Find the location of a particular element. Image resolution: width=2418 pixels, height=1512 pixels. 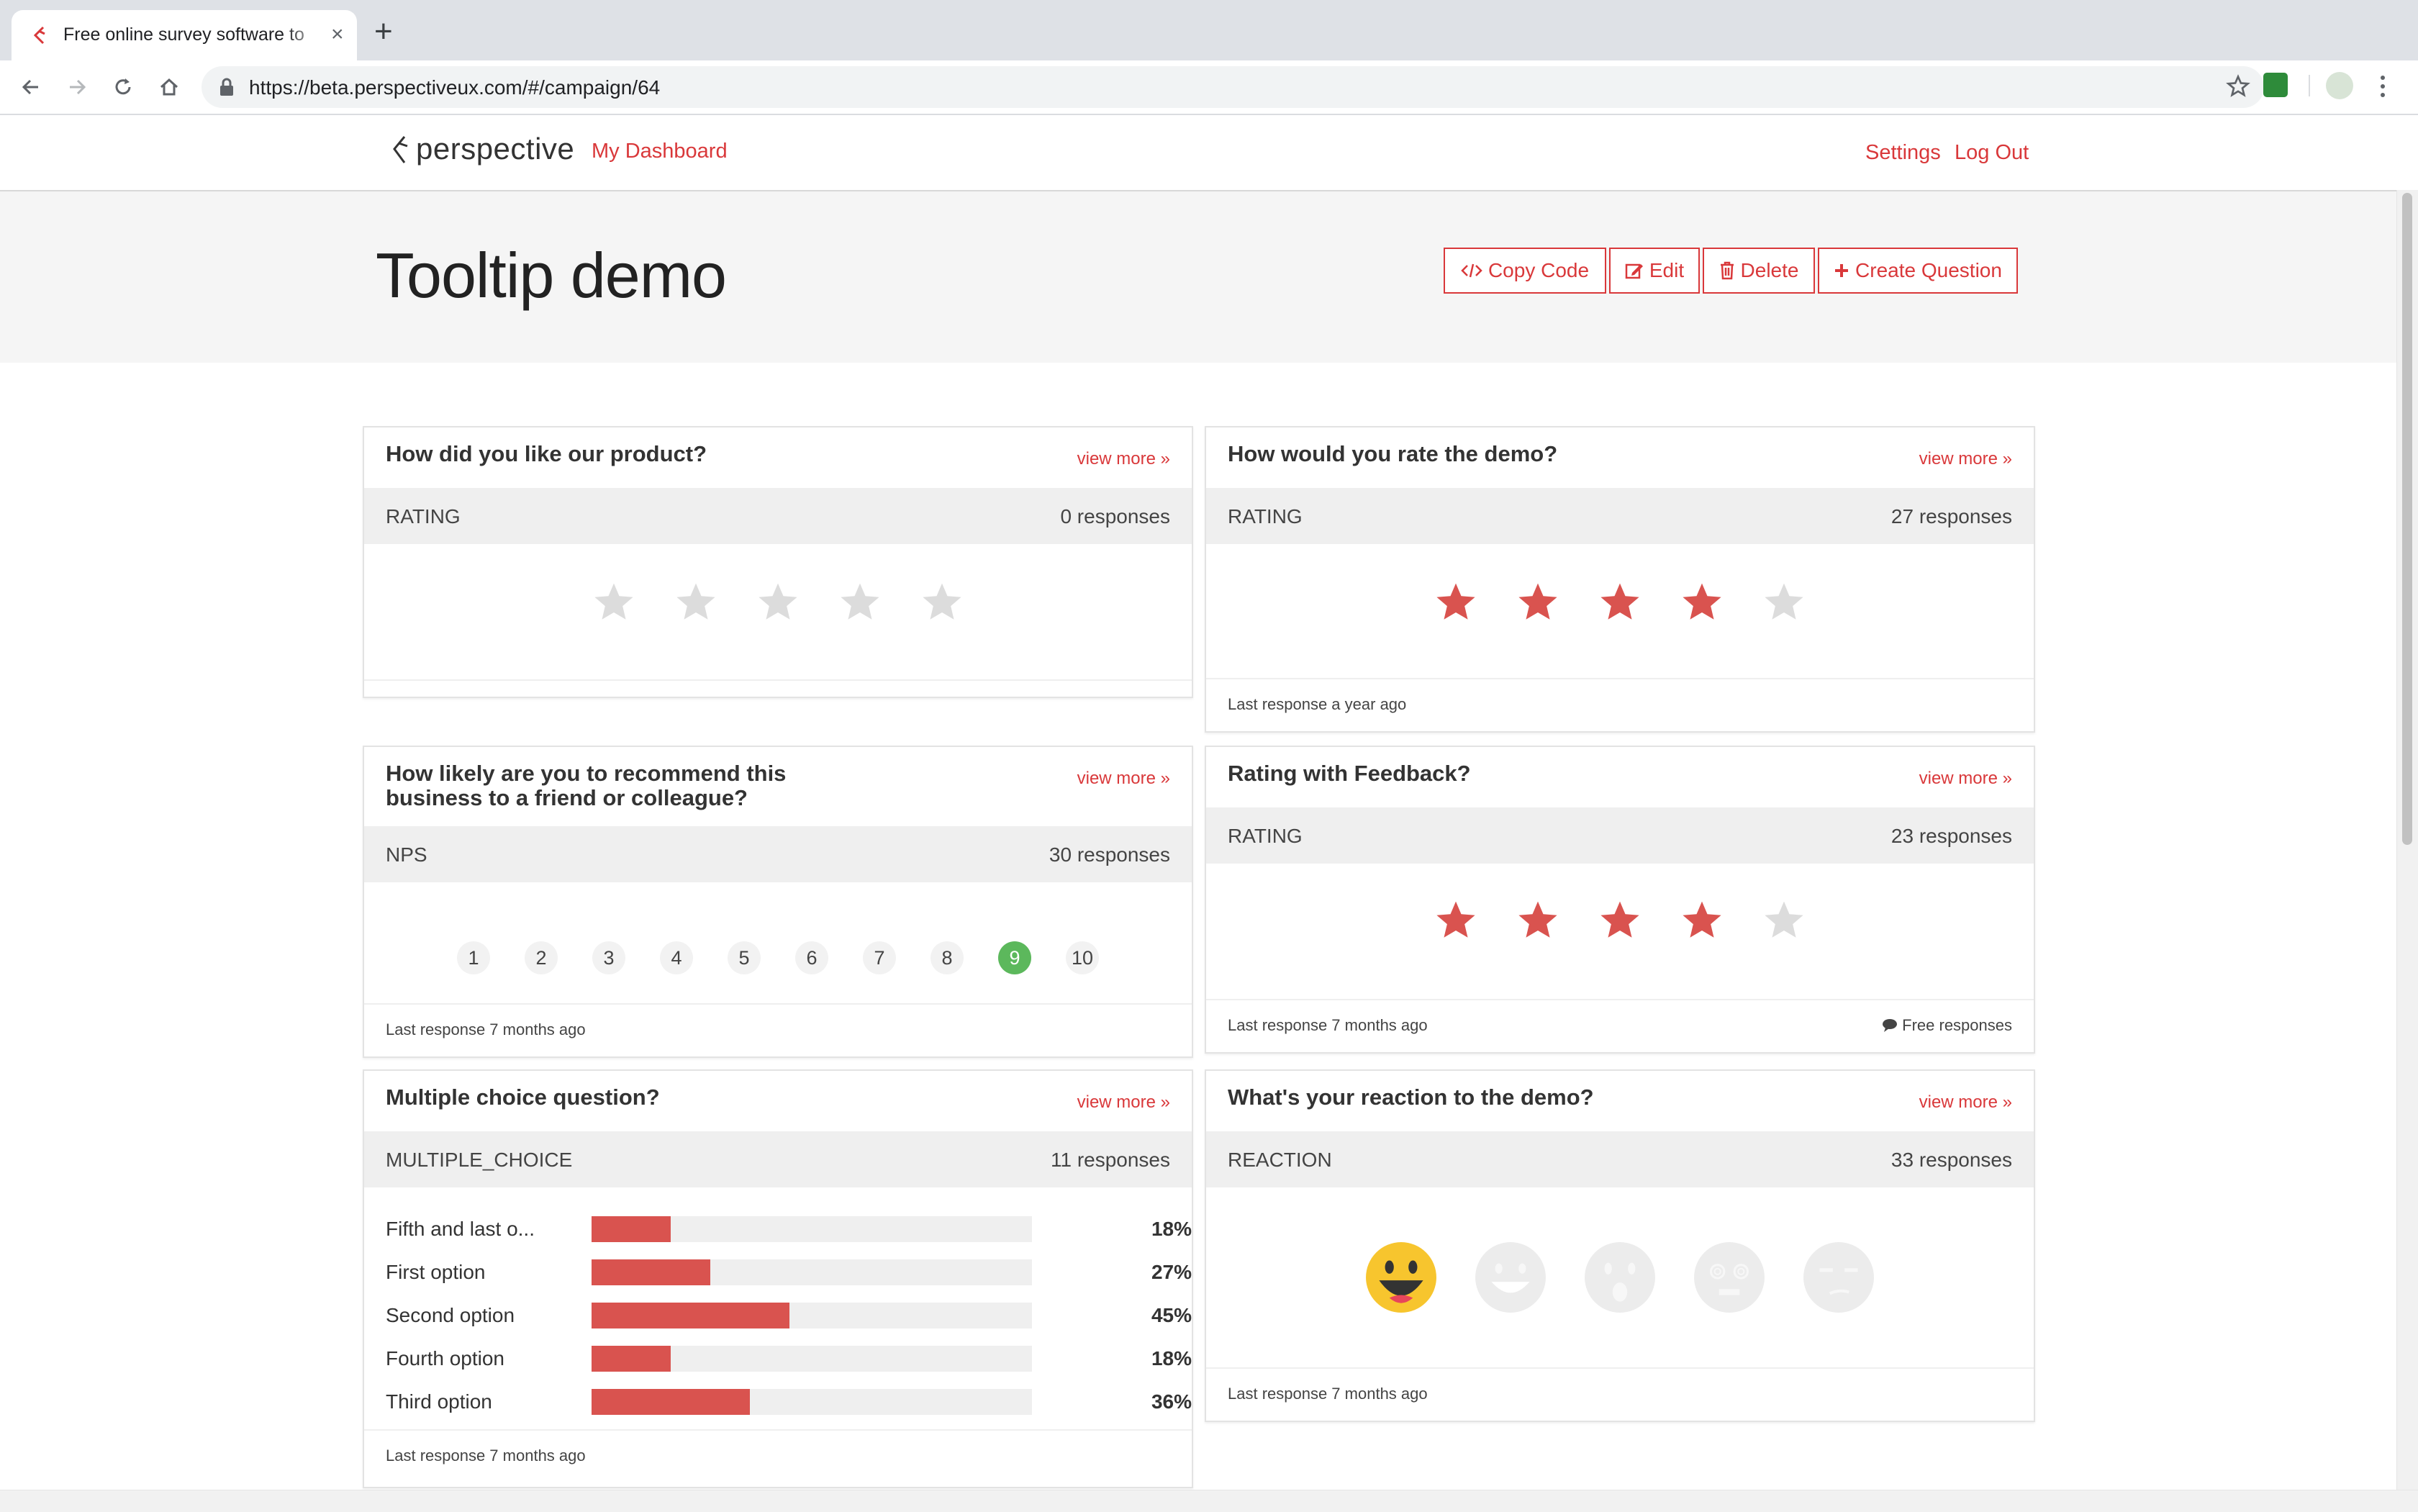

card-meta-bar: RATING 23 responses is located at coordinates (1620, 835).